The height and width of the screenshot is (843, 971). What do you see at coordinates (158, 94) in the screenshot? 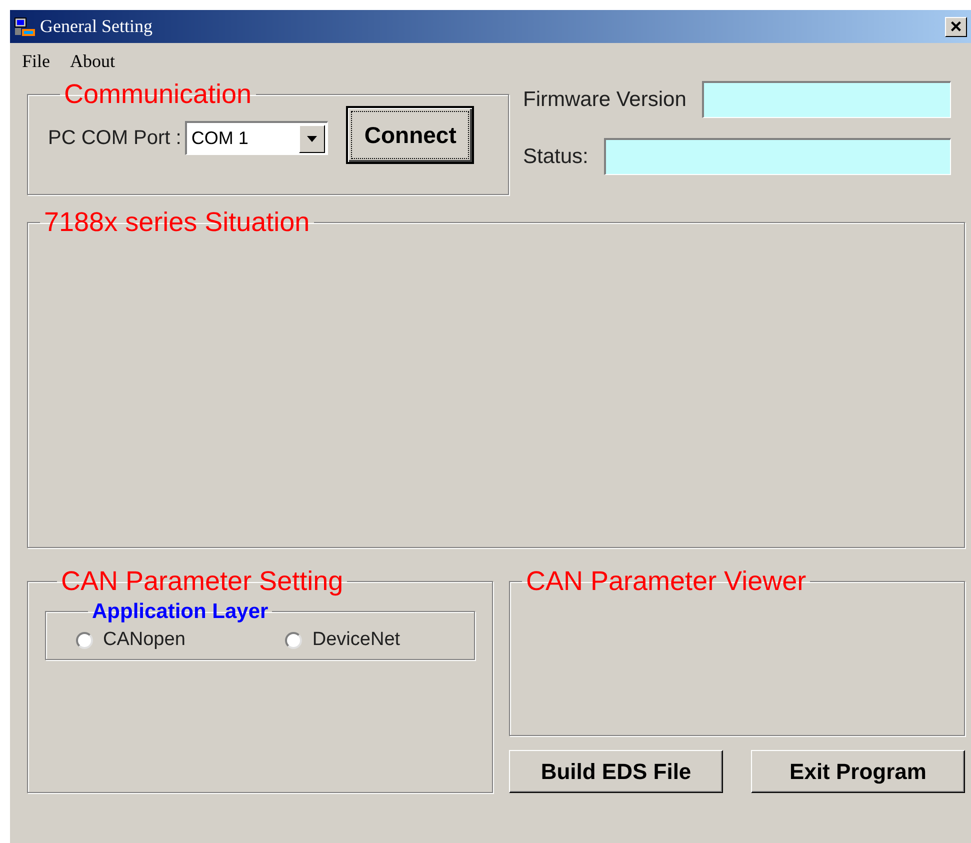
I see `group-title: Communication` at bounding box center [158, 94].